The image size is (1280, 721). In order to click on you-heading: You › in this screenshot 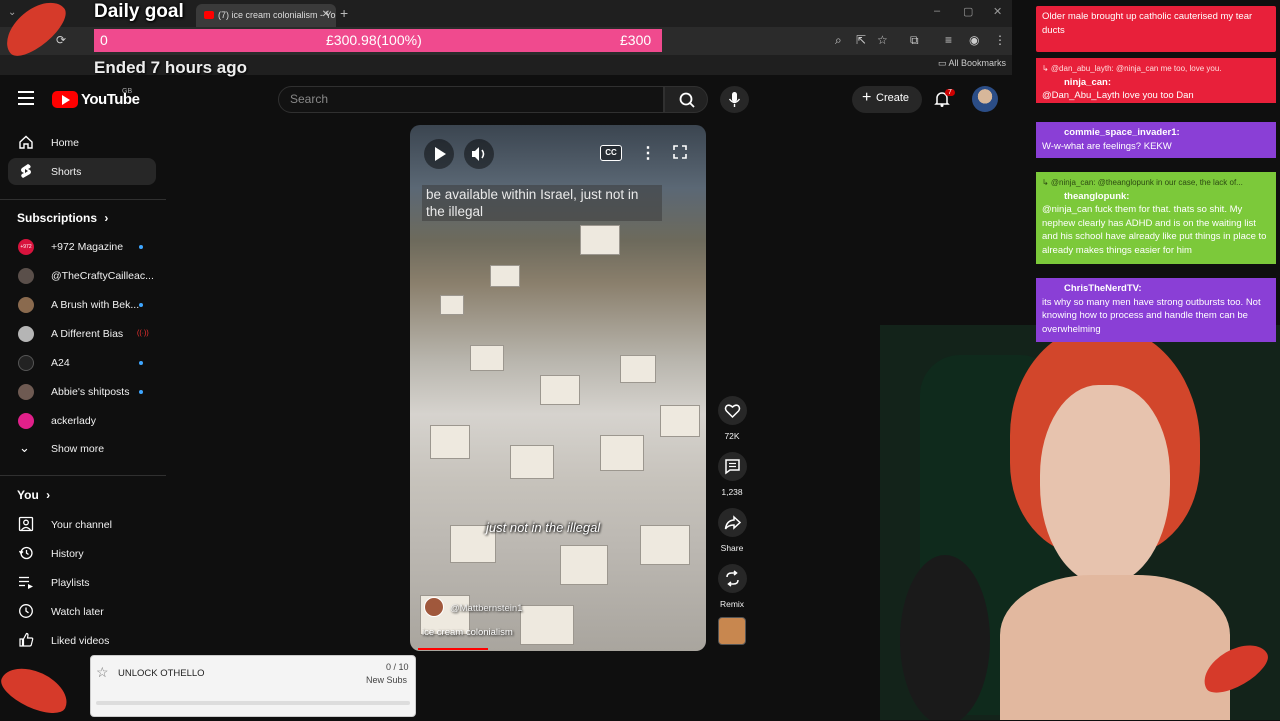, I will do `click(33, 495)`.